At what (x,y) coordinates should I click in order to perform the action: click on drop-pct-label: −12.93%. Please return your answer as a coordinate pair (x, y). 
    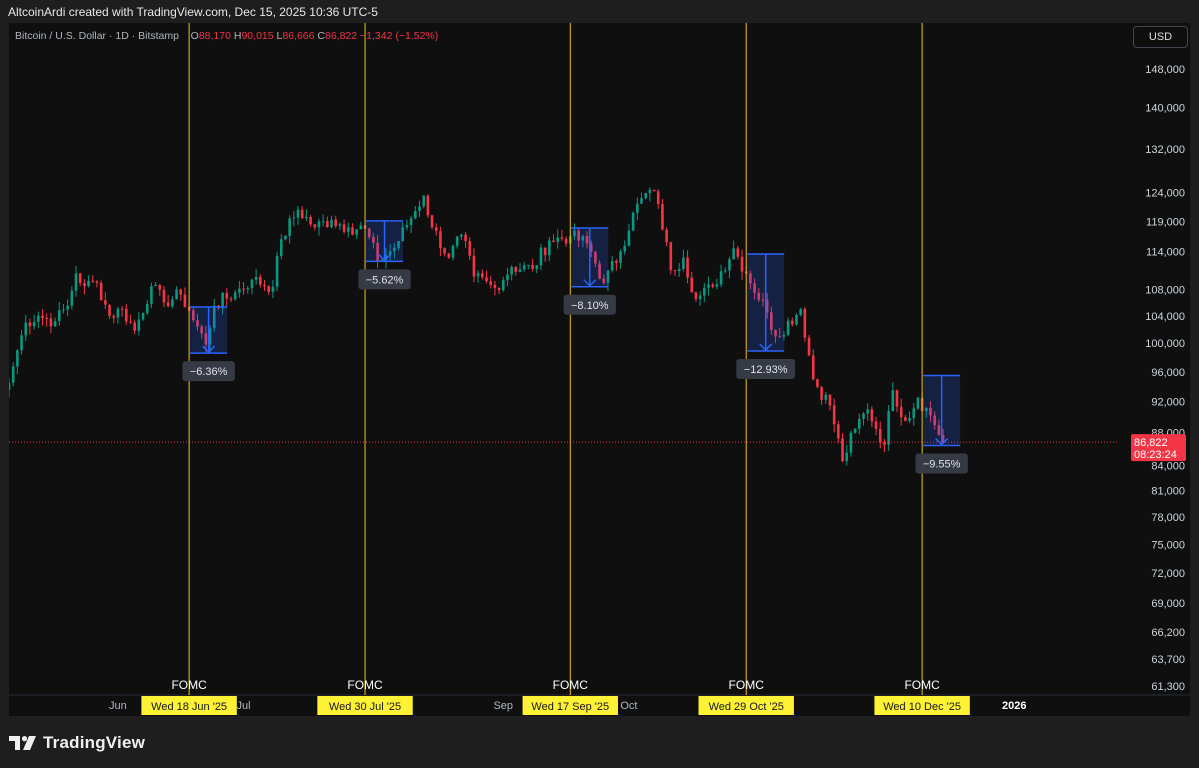
    Looking at the image, I should click on (766, 370).